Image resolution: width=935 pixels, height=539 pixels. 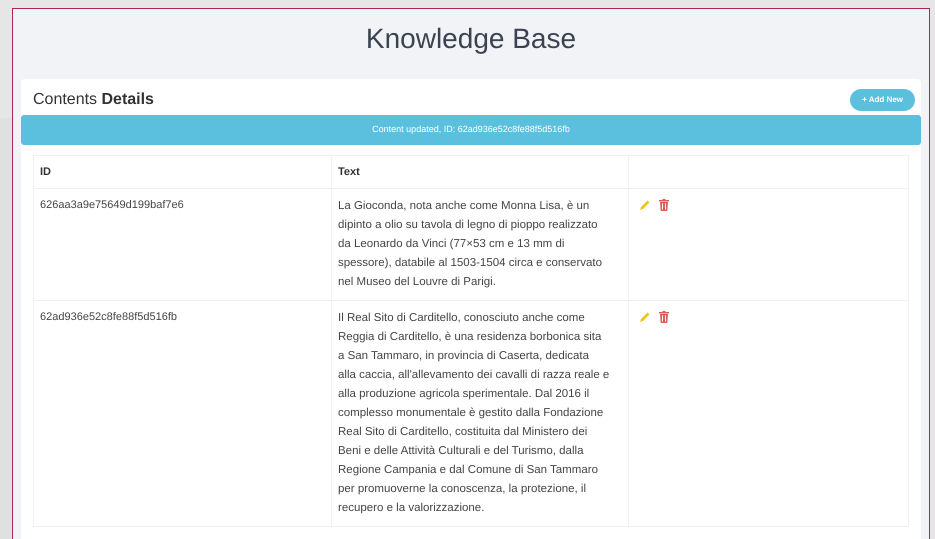 I want to click on column-header: Text, so click(x=480, y=171).